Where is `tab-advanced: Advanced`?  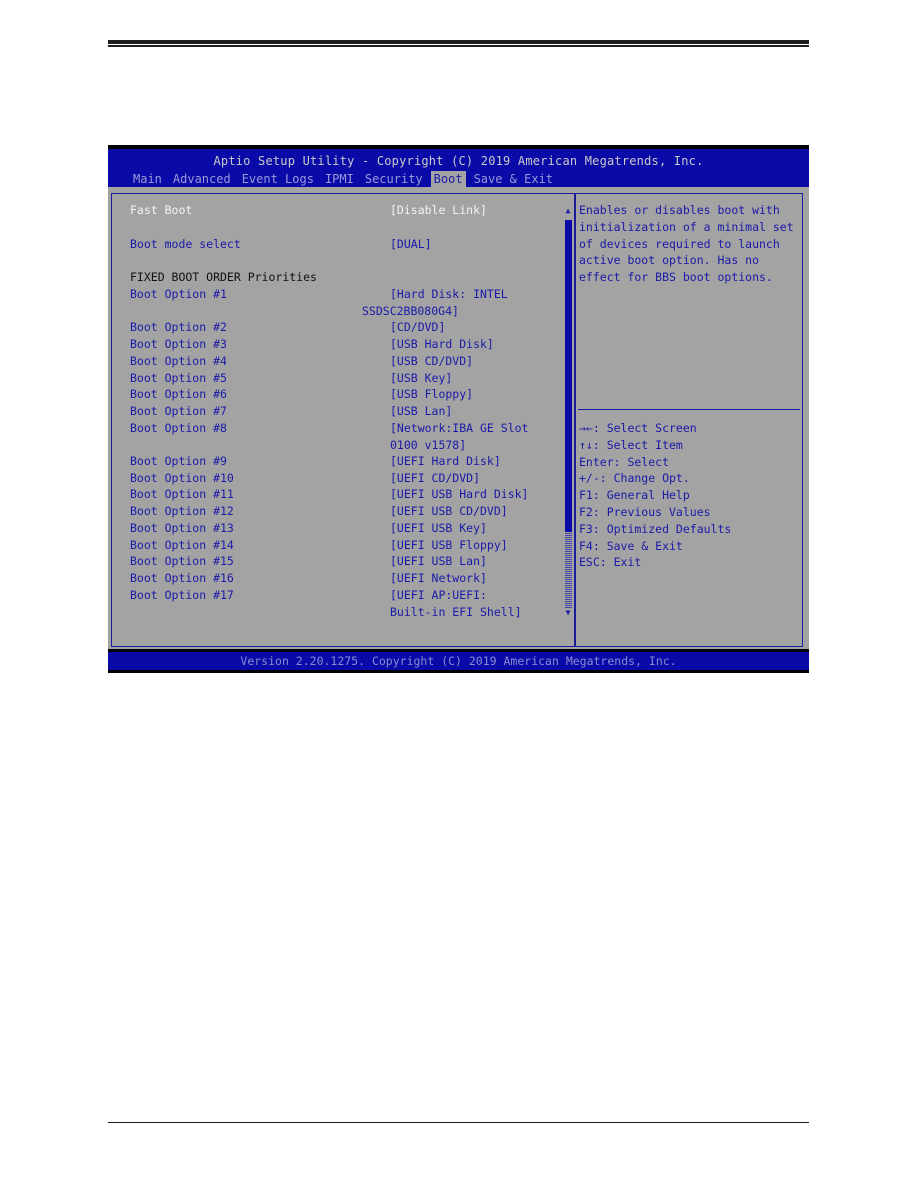
tab-advanced: Advanced is located at coordinates (202, 179).